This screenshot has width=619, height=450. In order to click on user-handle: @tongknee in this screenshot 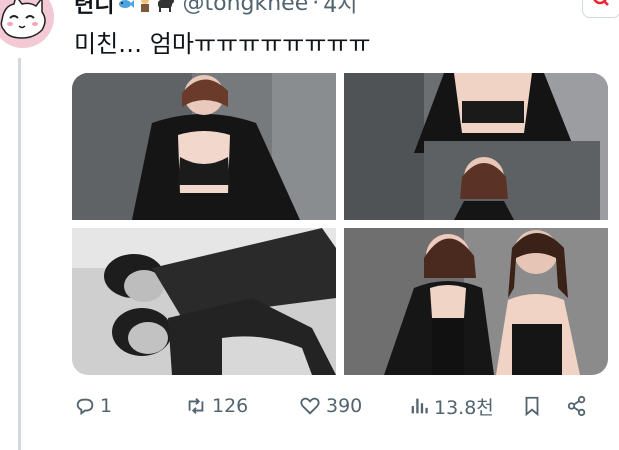, I will do `click(245, 8)`.